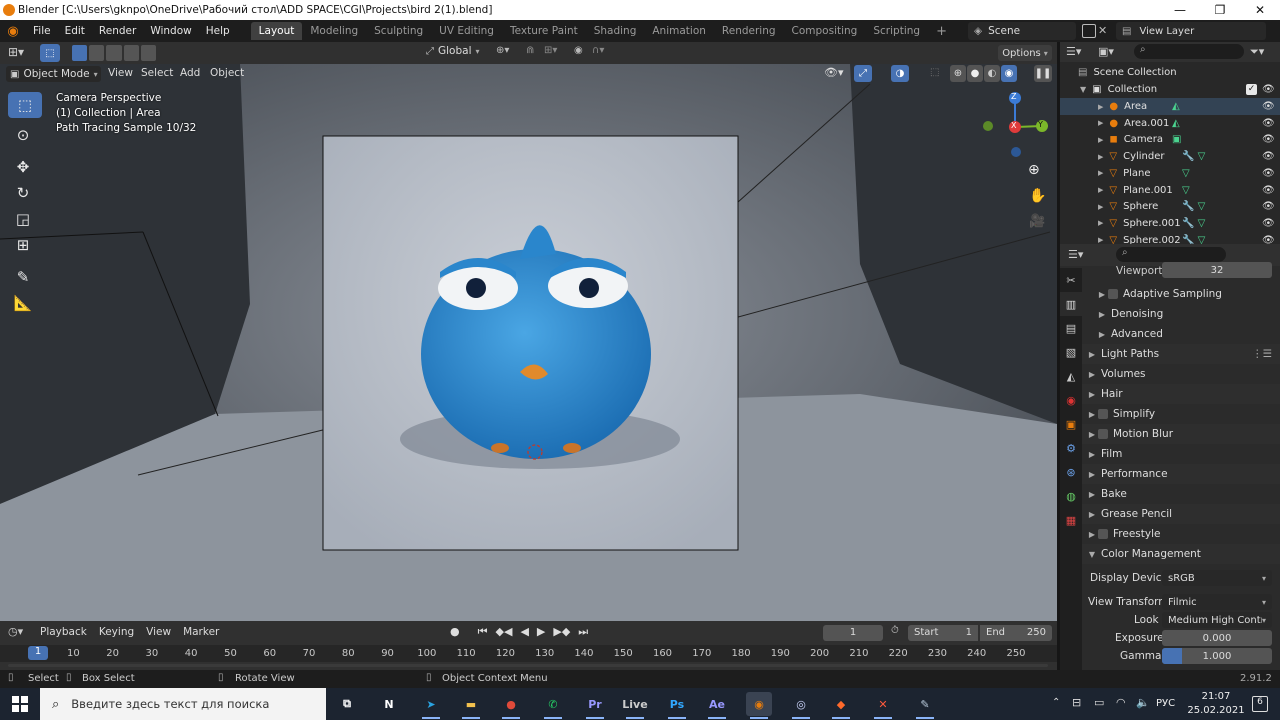 Image resolution: width=1280 pixels, height=720 pixels. What do you see at coordinates (1034, 170) in the screenshot?
I see `zoom-icon: ⊕` at bounding box center [1034, 170].